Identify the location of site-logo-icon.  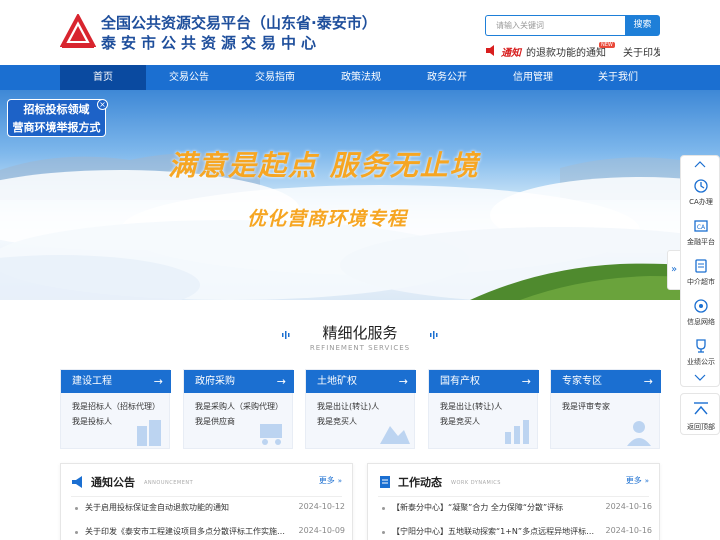
(78, 32).